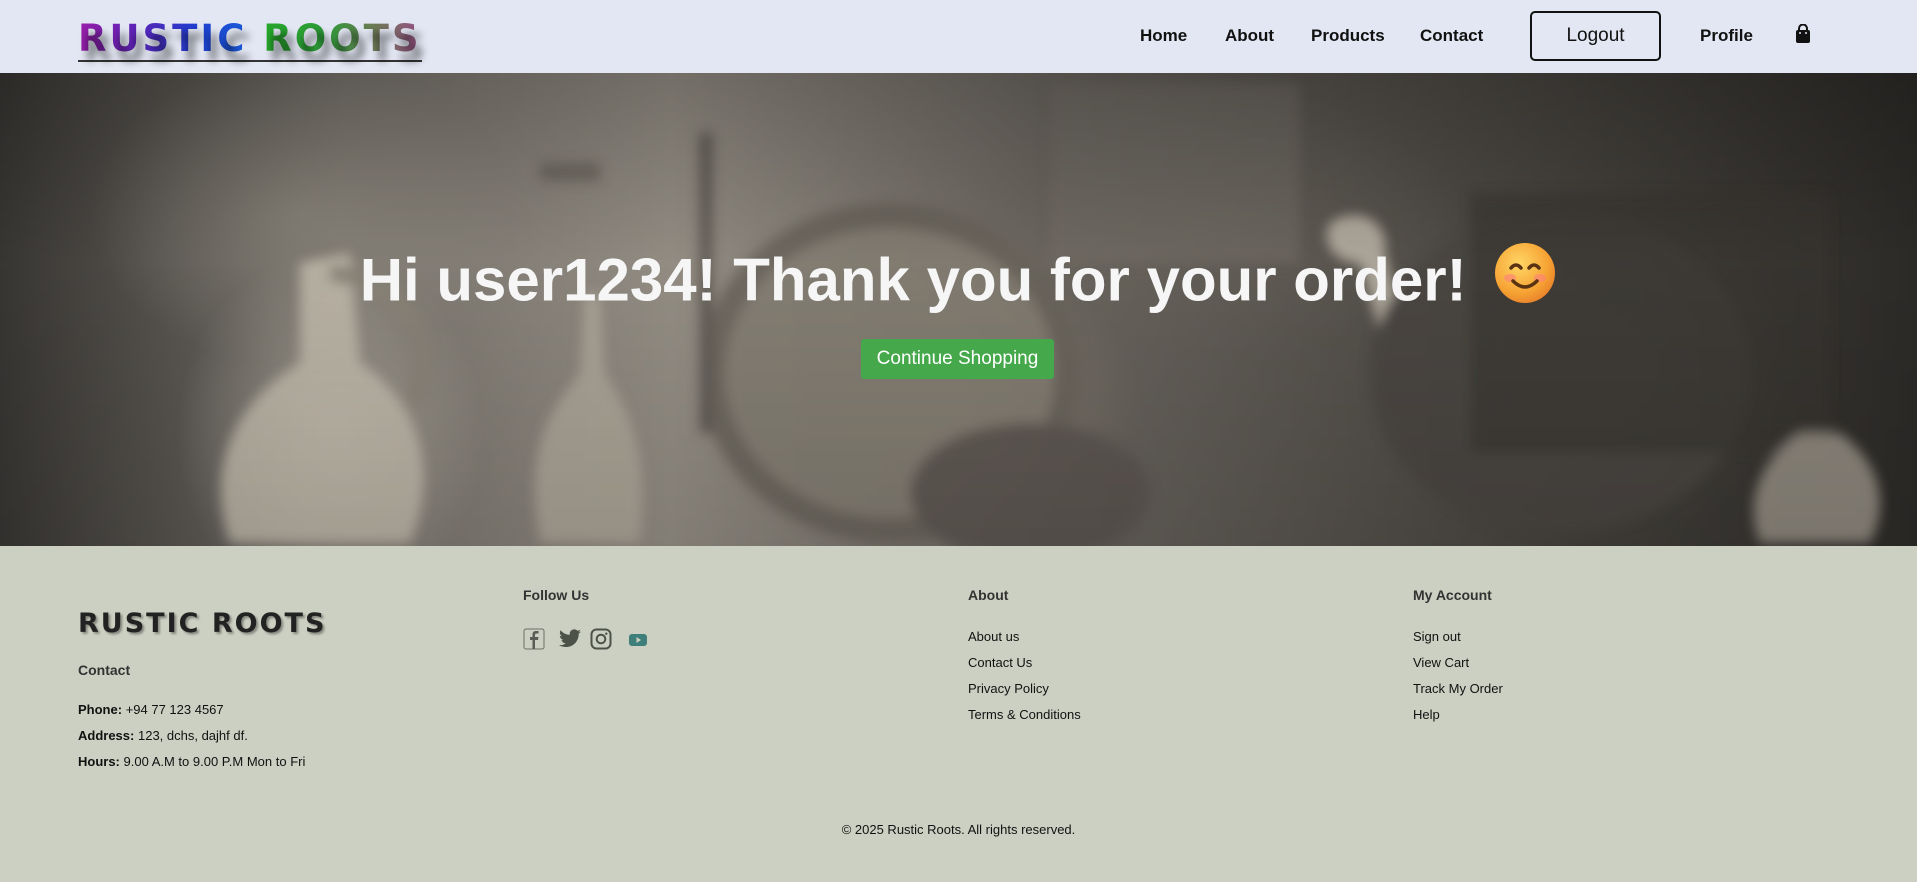  Describe the element at coordinates (1163, 36) in the screenshot. I see `nav-home-link: Home` at that location.